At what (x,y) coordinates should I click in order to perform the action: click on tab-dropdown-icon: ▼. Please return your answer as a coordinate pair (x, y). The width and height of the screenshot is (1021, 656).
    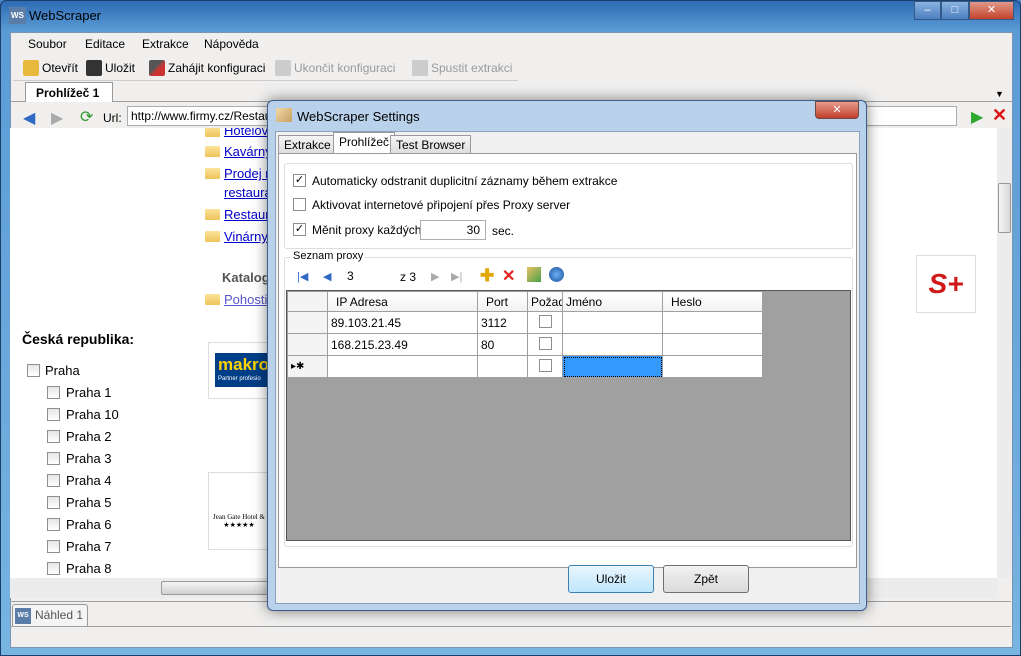
    Looking at the image, I should click on (999, 94).